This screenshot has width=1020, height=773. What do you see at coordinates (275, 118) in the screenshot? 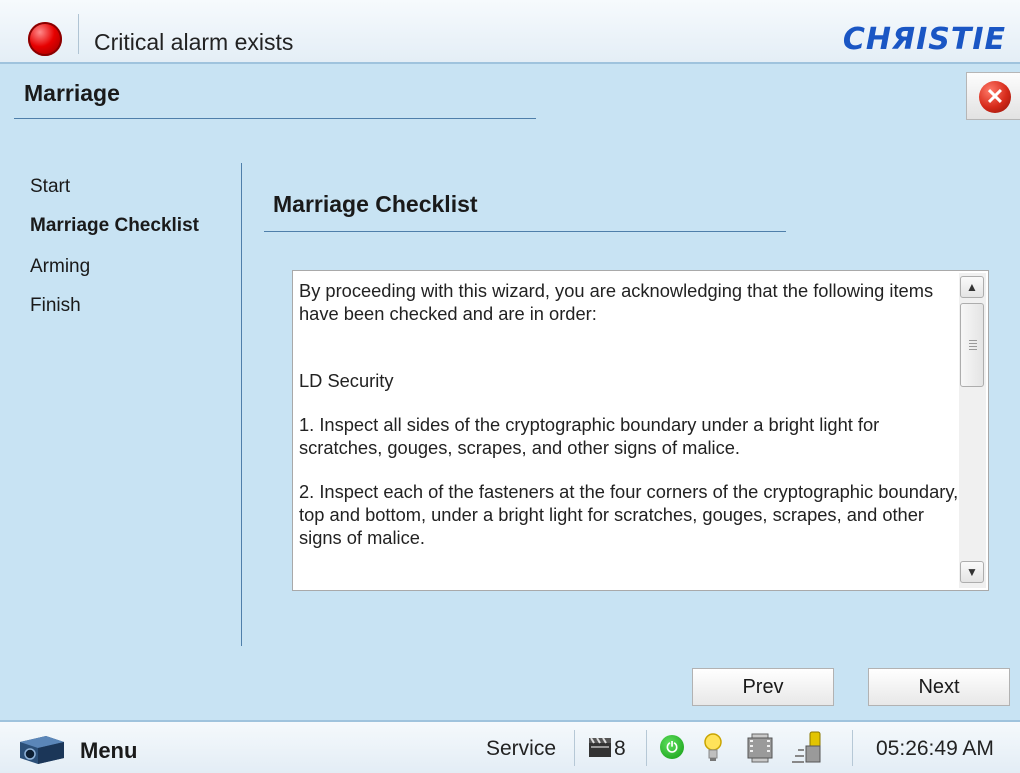
I see `title-underline` at bounding box center [275, 118].